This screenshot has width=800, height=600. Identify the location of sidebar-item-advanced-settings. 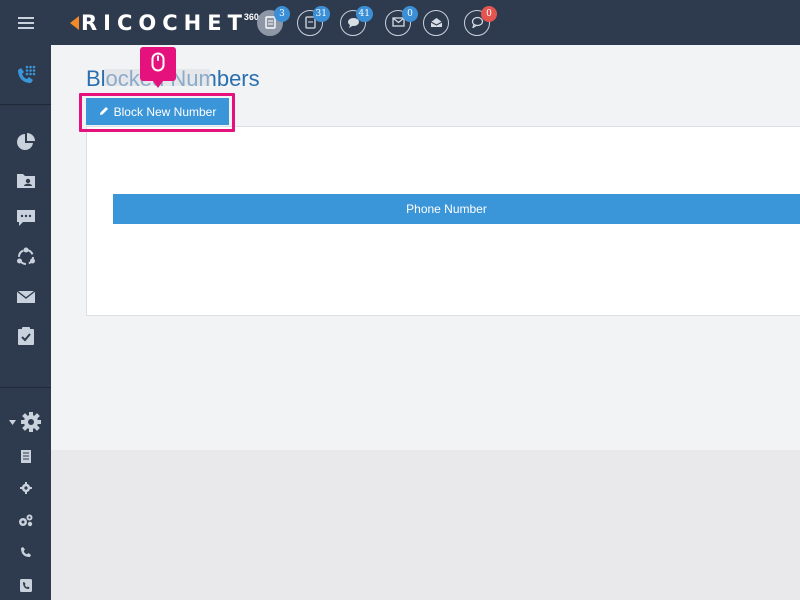
(25, 520).